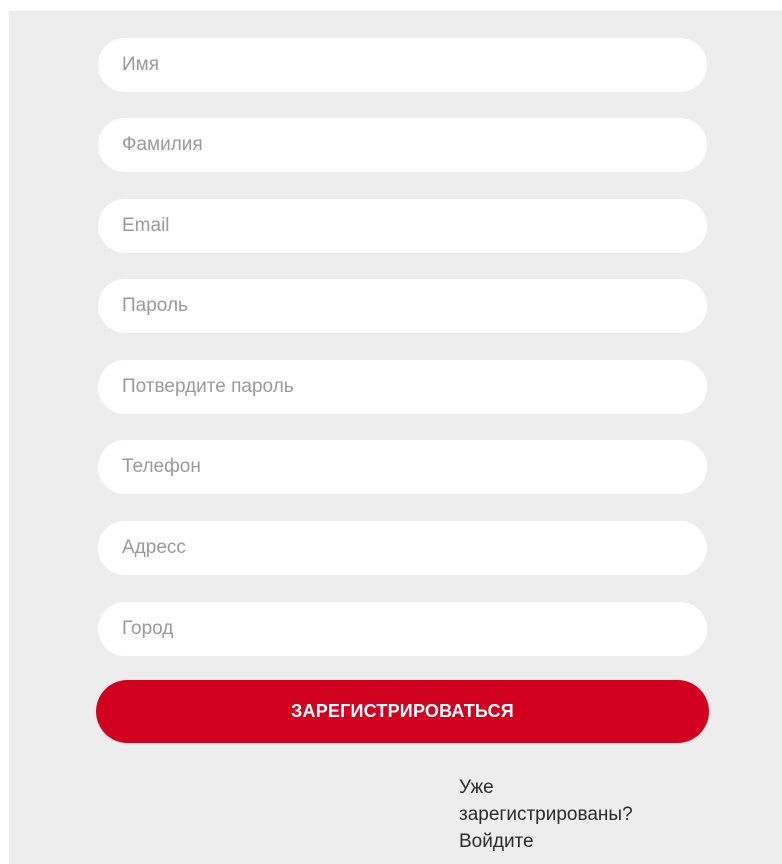  What do you see at coordinates (402, 629) in the screenshot?
I see `city-input` at bounding box center [402, 629].